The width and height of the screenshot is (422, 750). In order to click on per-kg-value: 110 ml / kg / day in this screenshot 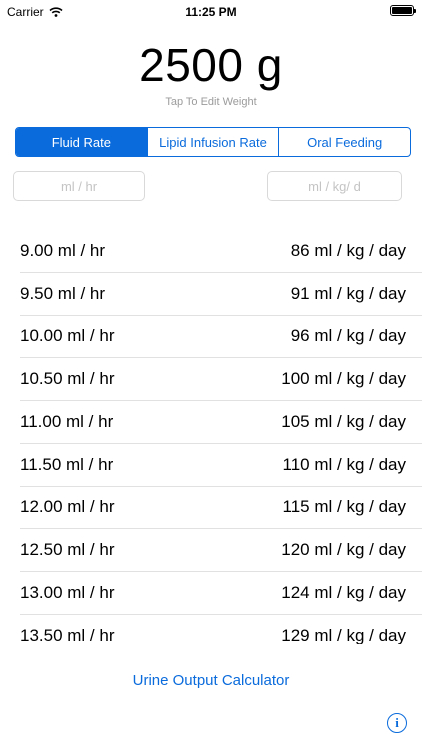, I will do `click(344, 464)`.